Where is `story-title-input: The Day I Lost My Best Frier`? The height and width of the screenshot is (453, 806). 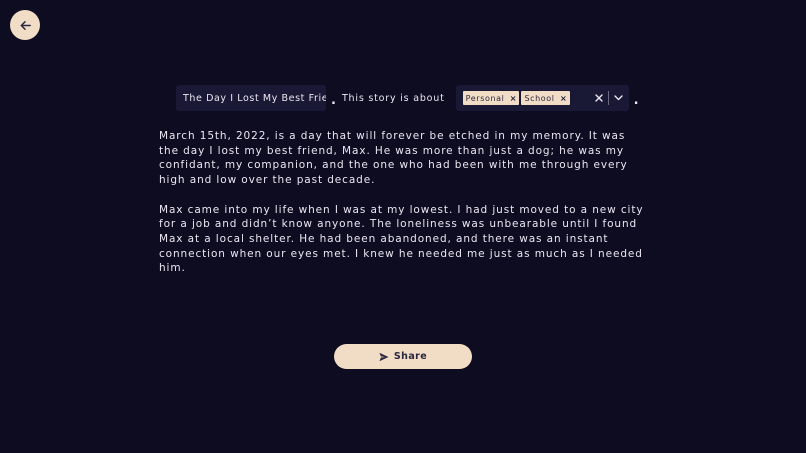
story-title-input: The Day I Lost My Best Frier is located at coordinates (251, 98).